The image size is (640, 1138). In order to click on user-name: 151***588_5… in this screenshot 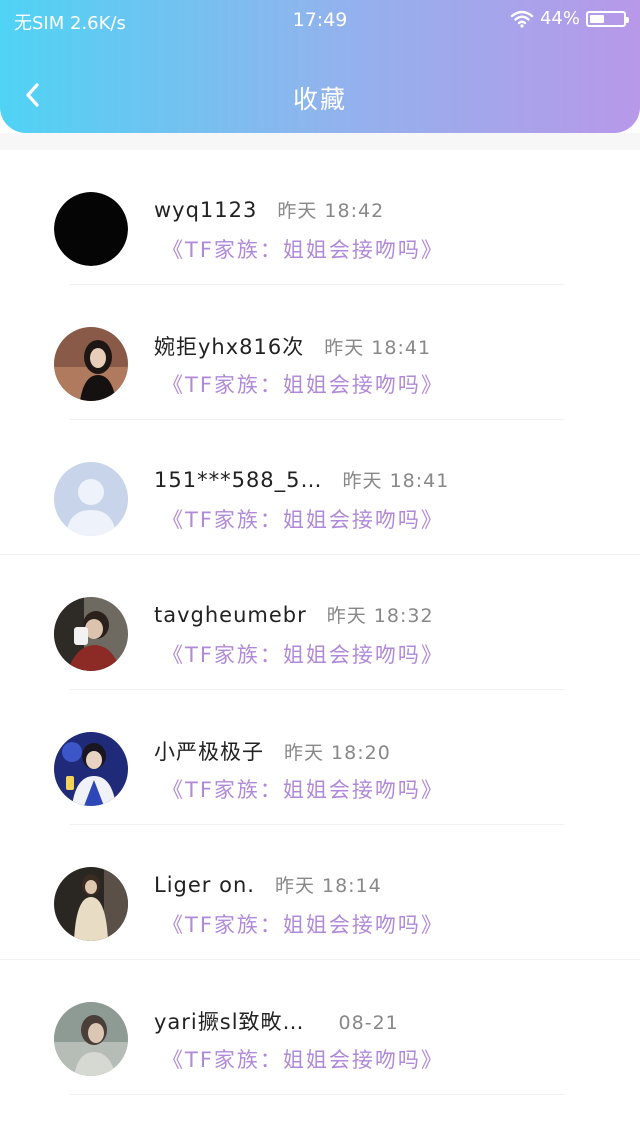, I will do `click(238, 480)`.